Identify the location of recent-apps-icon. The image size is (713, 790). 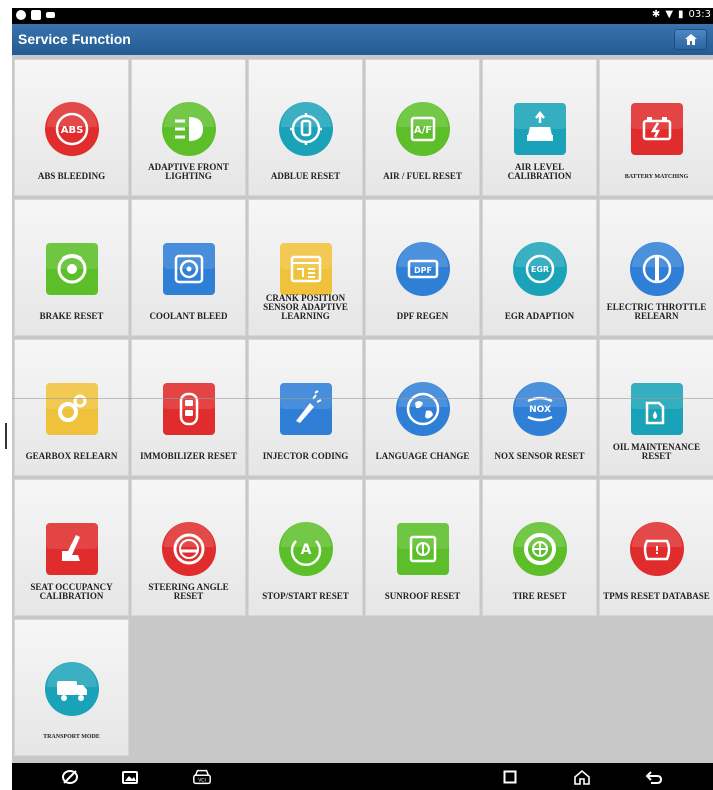
(510, 777).